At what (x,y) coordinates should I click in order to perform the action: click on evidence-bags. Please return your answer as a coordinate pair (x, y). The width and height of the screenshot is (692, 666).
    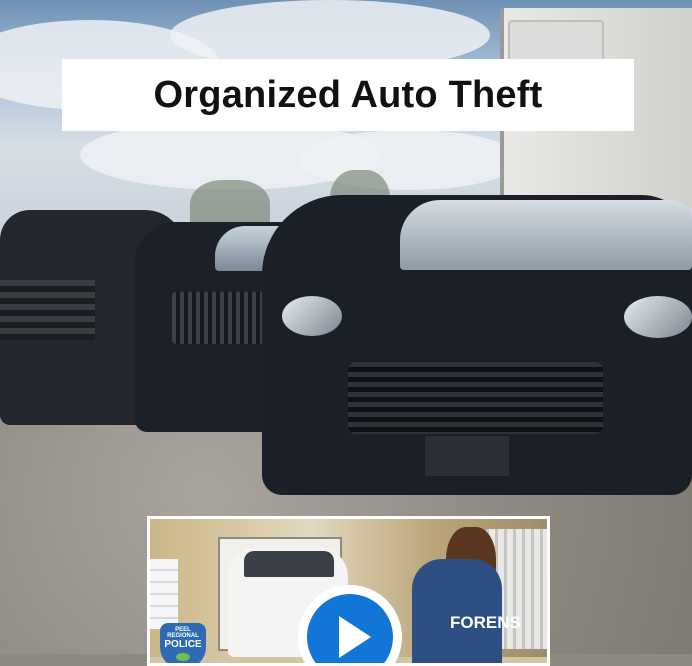
    Looking at the image, I should click on (164, 594).